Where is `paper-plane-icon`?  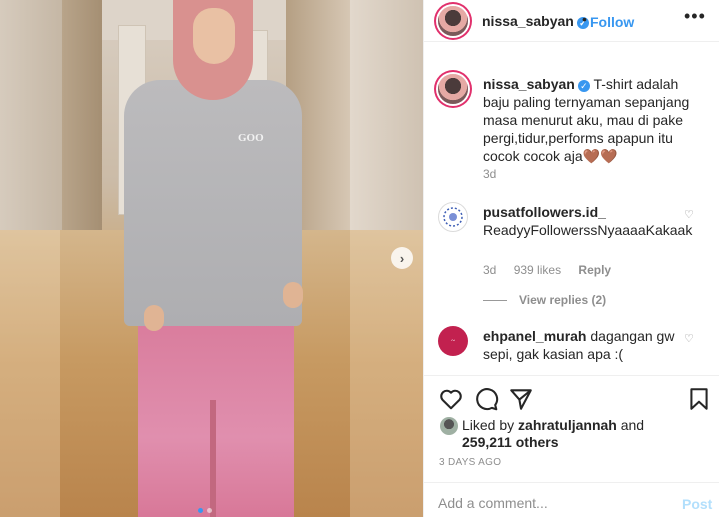
paper-plane-icon is located at coordinates (521, 399).